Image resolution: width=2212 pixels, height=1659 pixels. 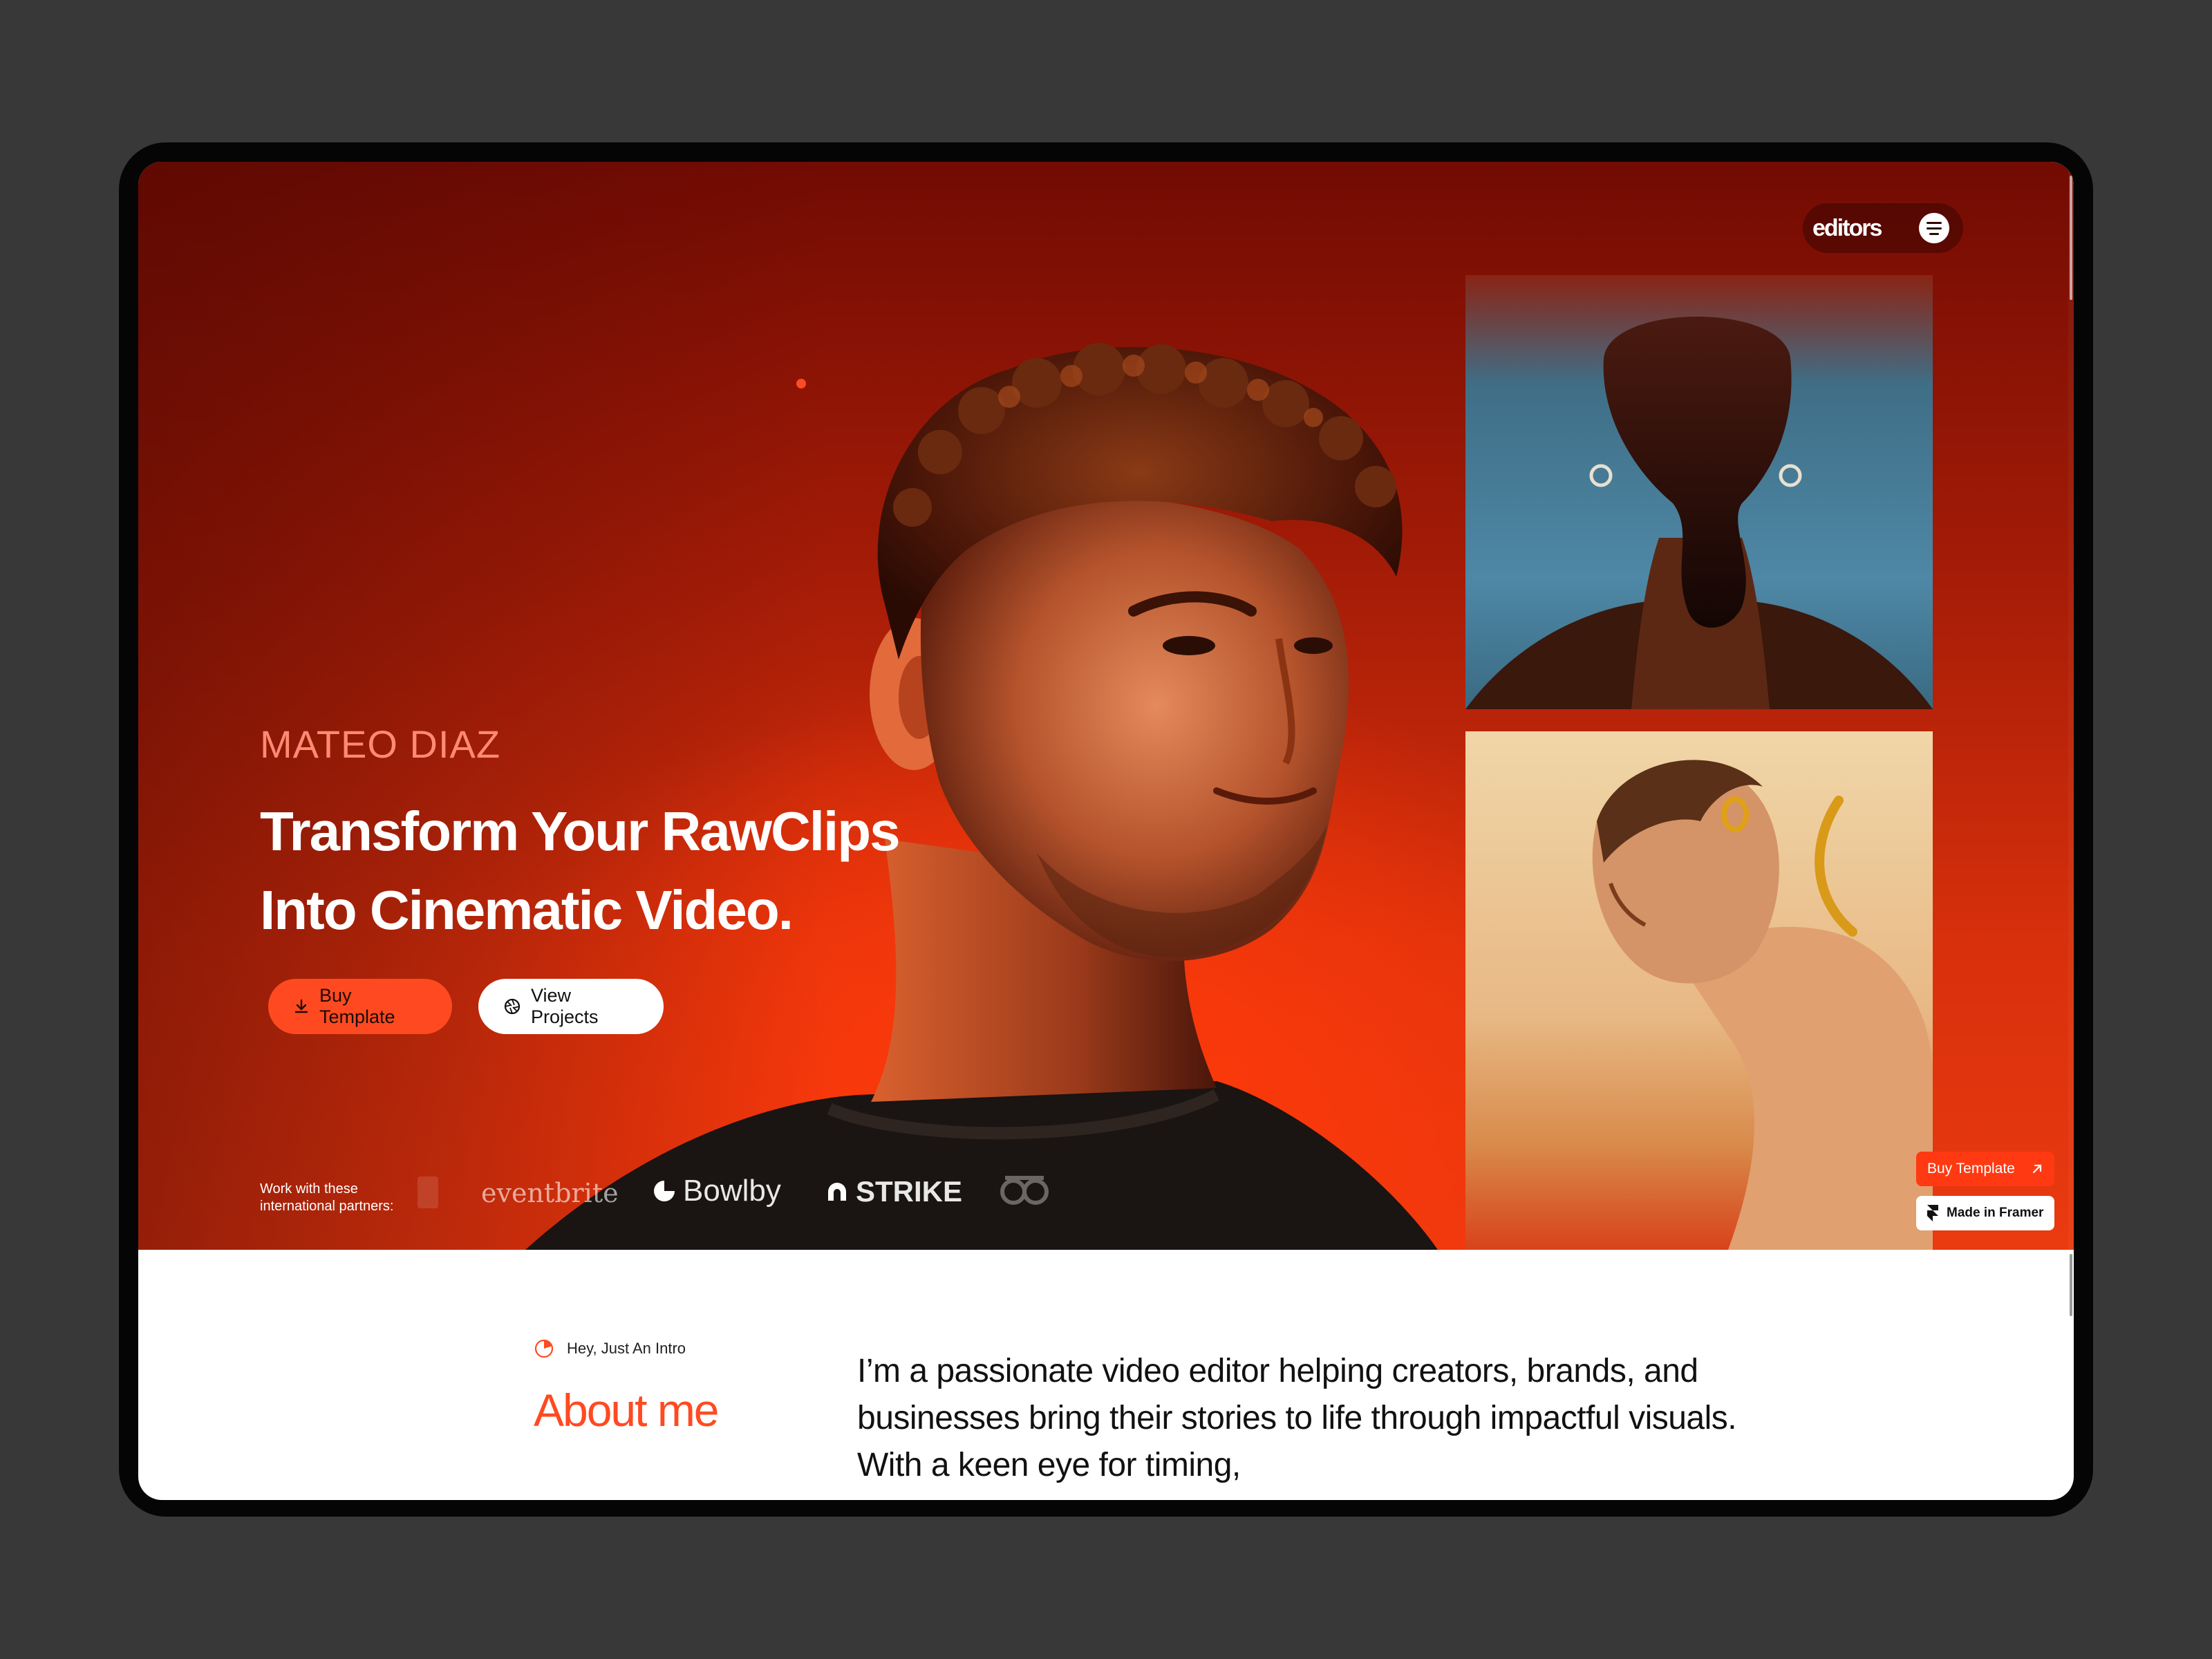 I want to click on partner-logo-bowlby: Bowlby, so click(x=717, y=1191).